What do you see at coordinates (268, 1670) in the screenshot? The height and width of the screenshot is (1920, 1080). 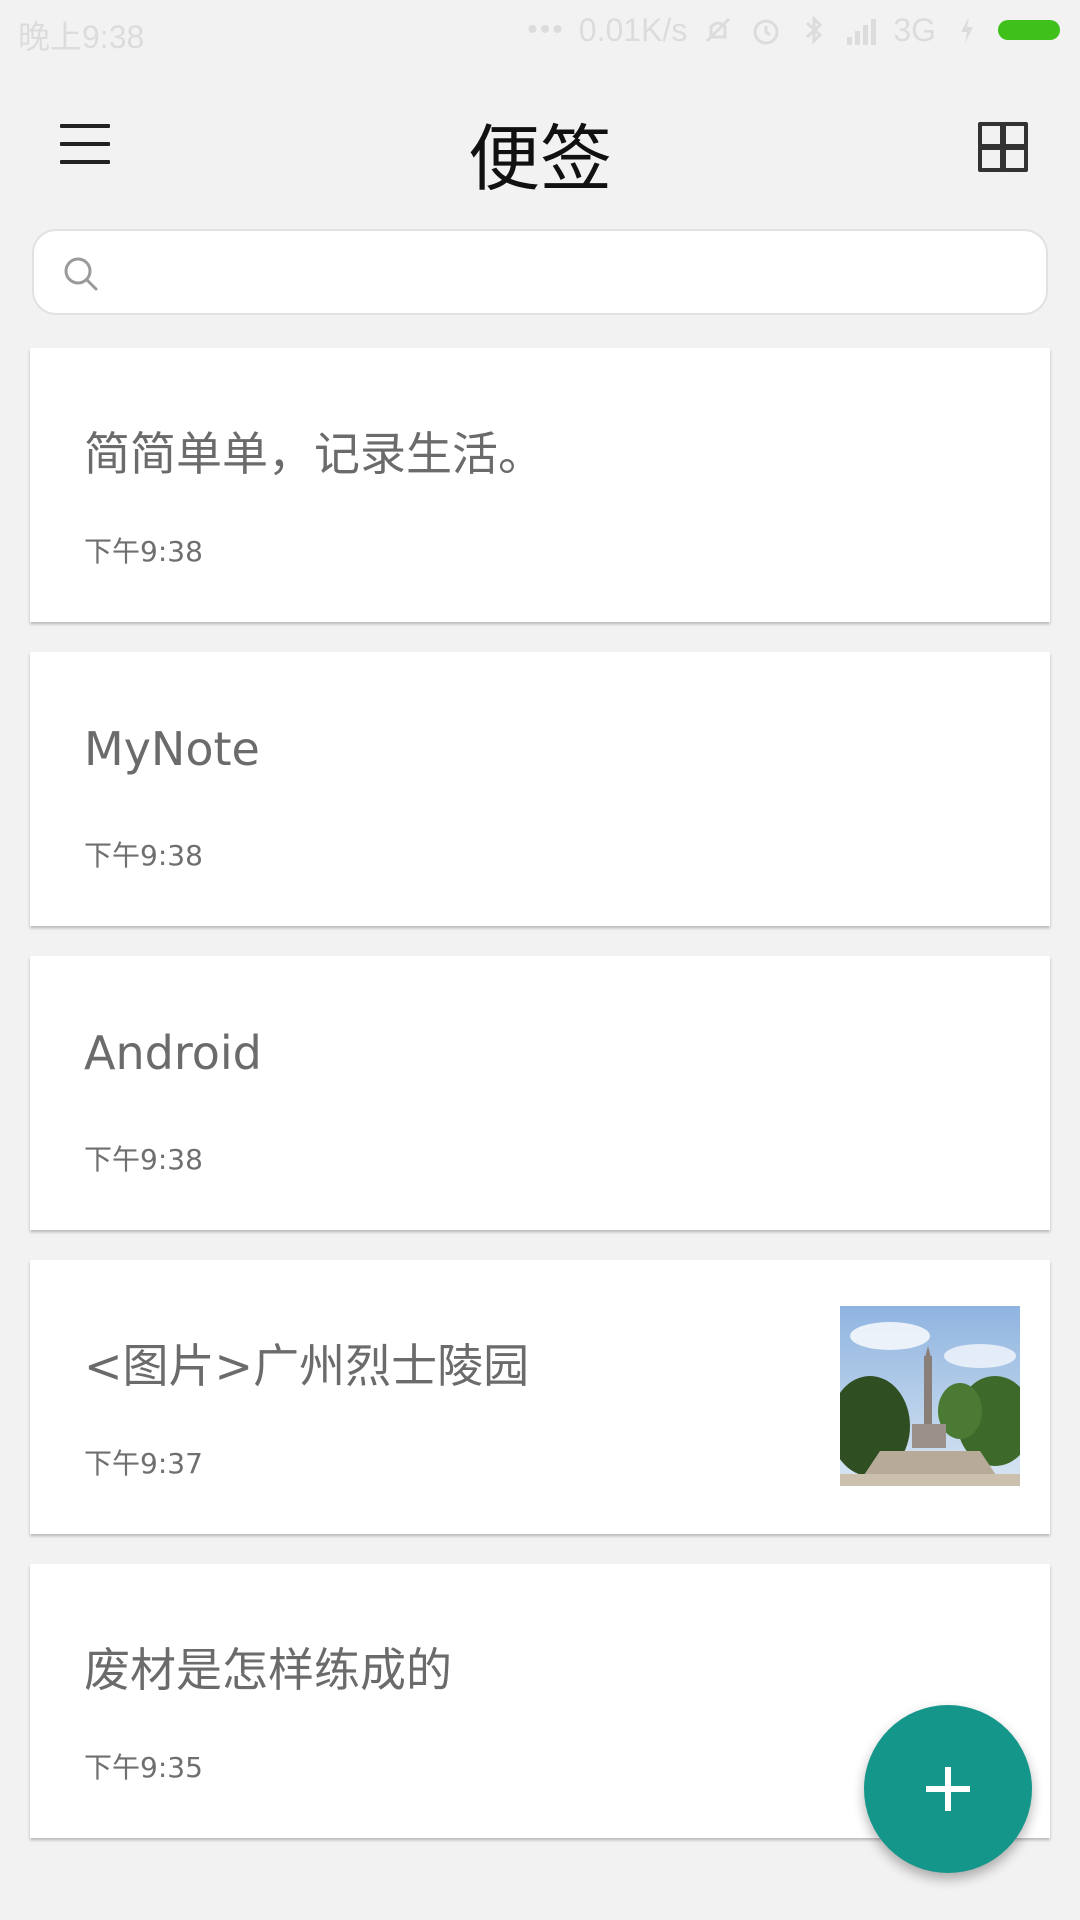 I see `note-title: 废材是怎样练成的` at bounding box center [268, 1670].